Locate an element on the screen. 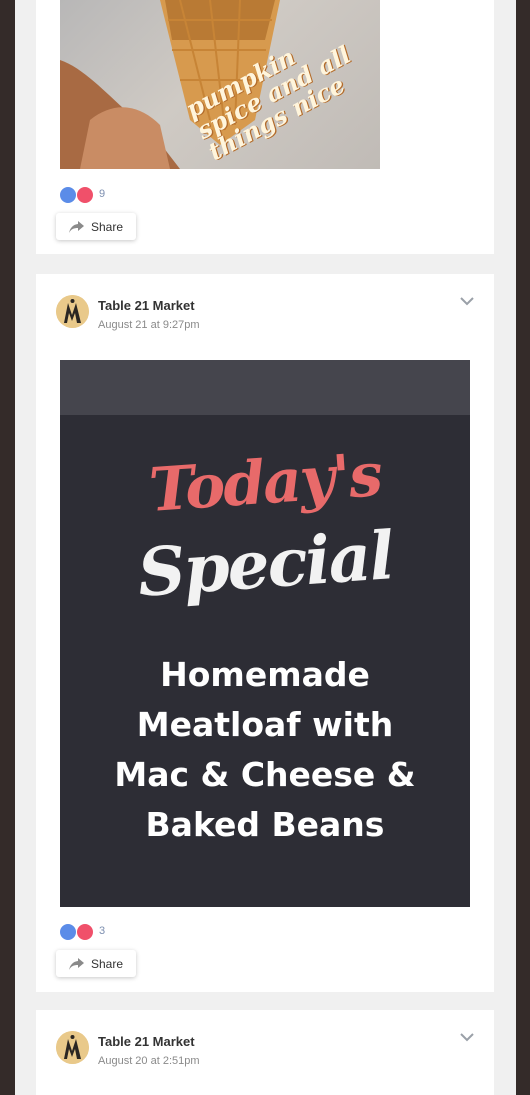 The height and width of the screenshot is (1095, 530). post-date: August 20 at 2:51pm is located at coordinates (149, 1061).